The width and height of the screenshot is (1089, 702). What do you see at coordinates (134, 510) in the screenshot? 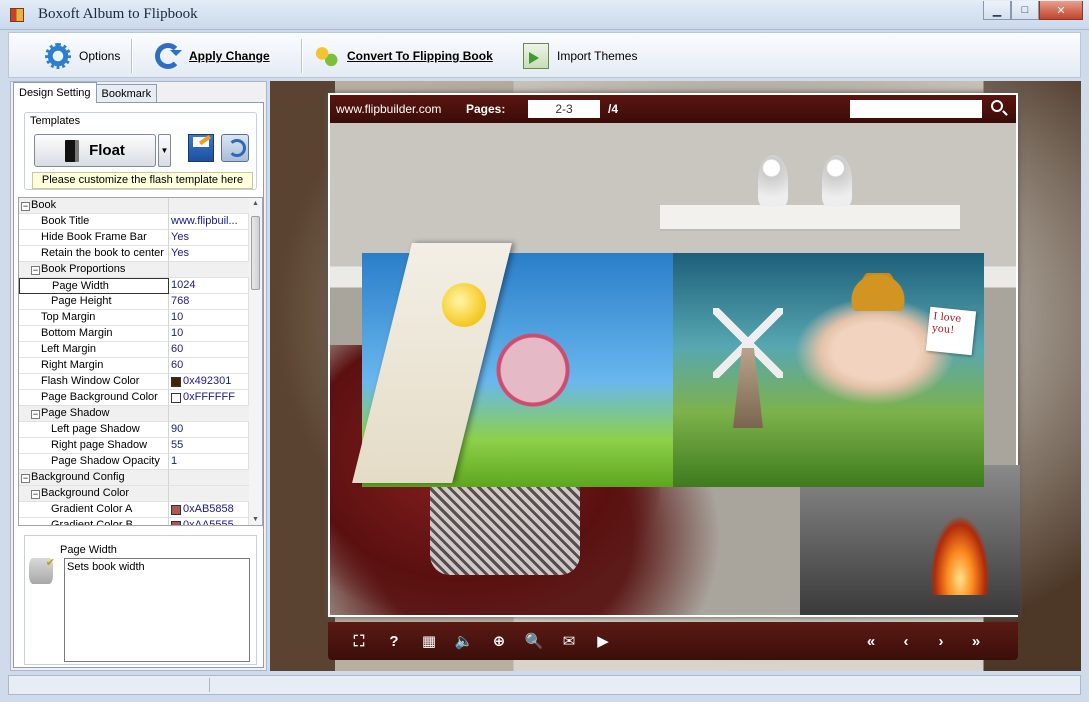
I see `property-row: Gradient Color A 0xAB5858` at bounding box center [134, 510].